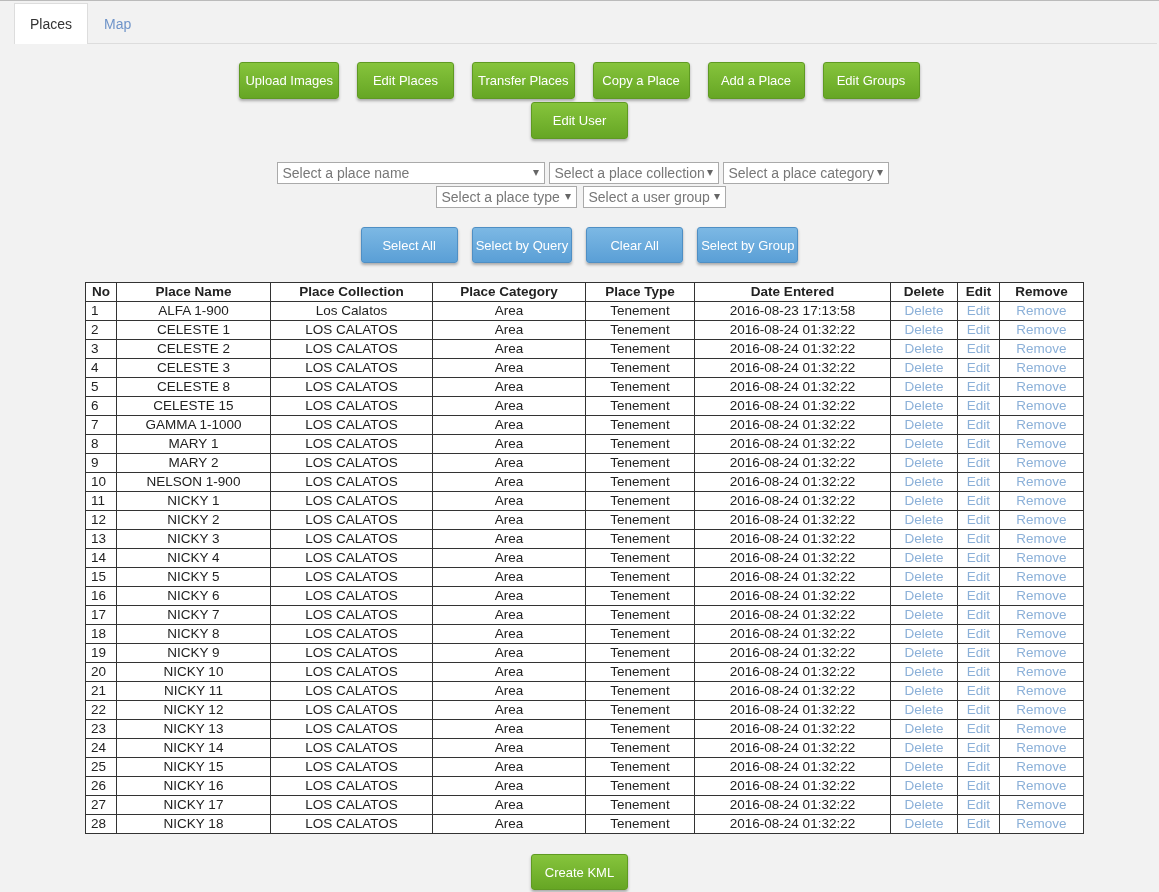 Image resolution: width=1159 pixels, height=892 pixels. I want to click on dropdown-field: Select a user group, so click(654, 197).